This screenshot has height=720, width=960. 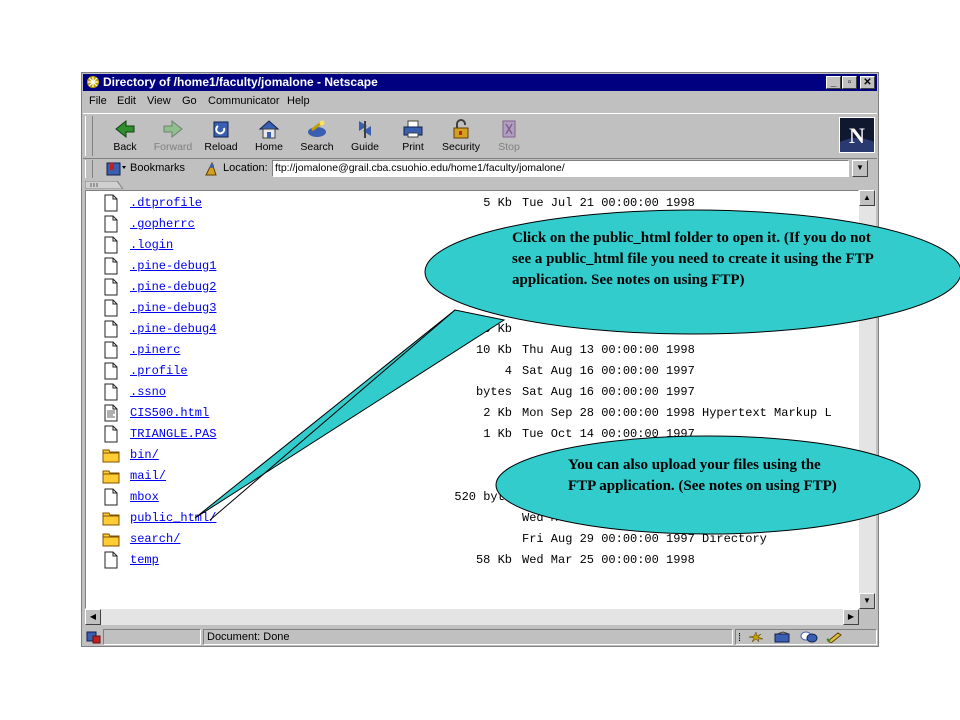 I want to click on callout-1-pointer-edge, so click(x=332, y=415).